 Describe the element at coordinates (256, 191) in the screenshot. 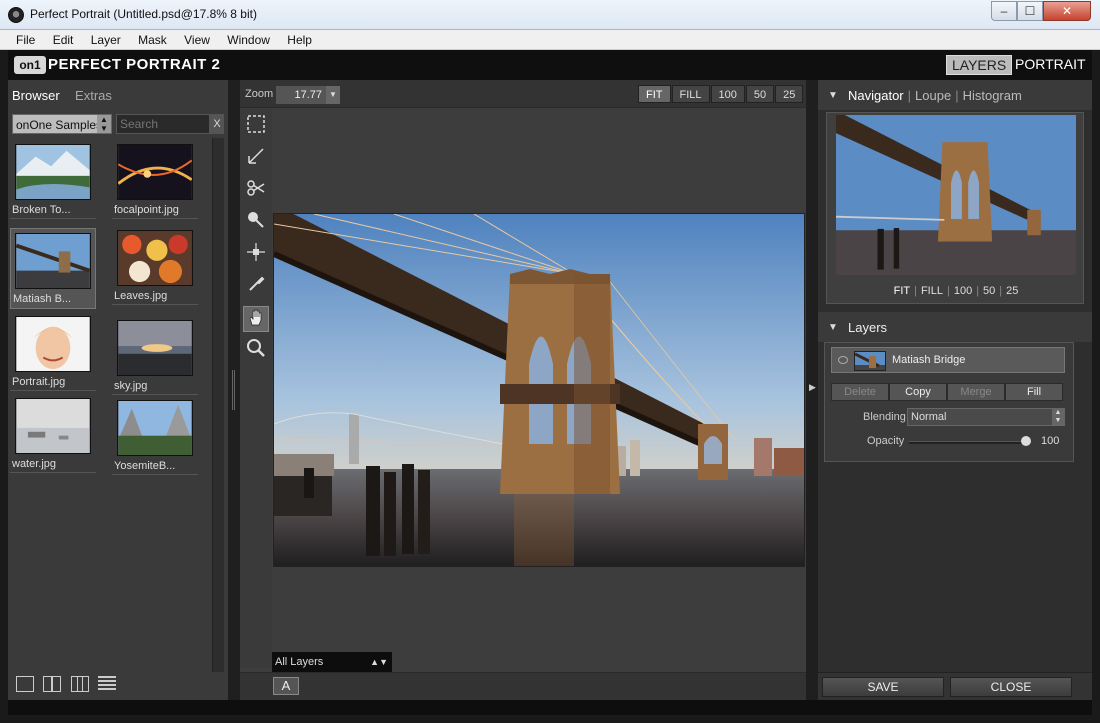

I see `scissors-icon` at that location.